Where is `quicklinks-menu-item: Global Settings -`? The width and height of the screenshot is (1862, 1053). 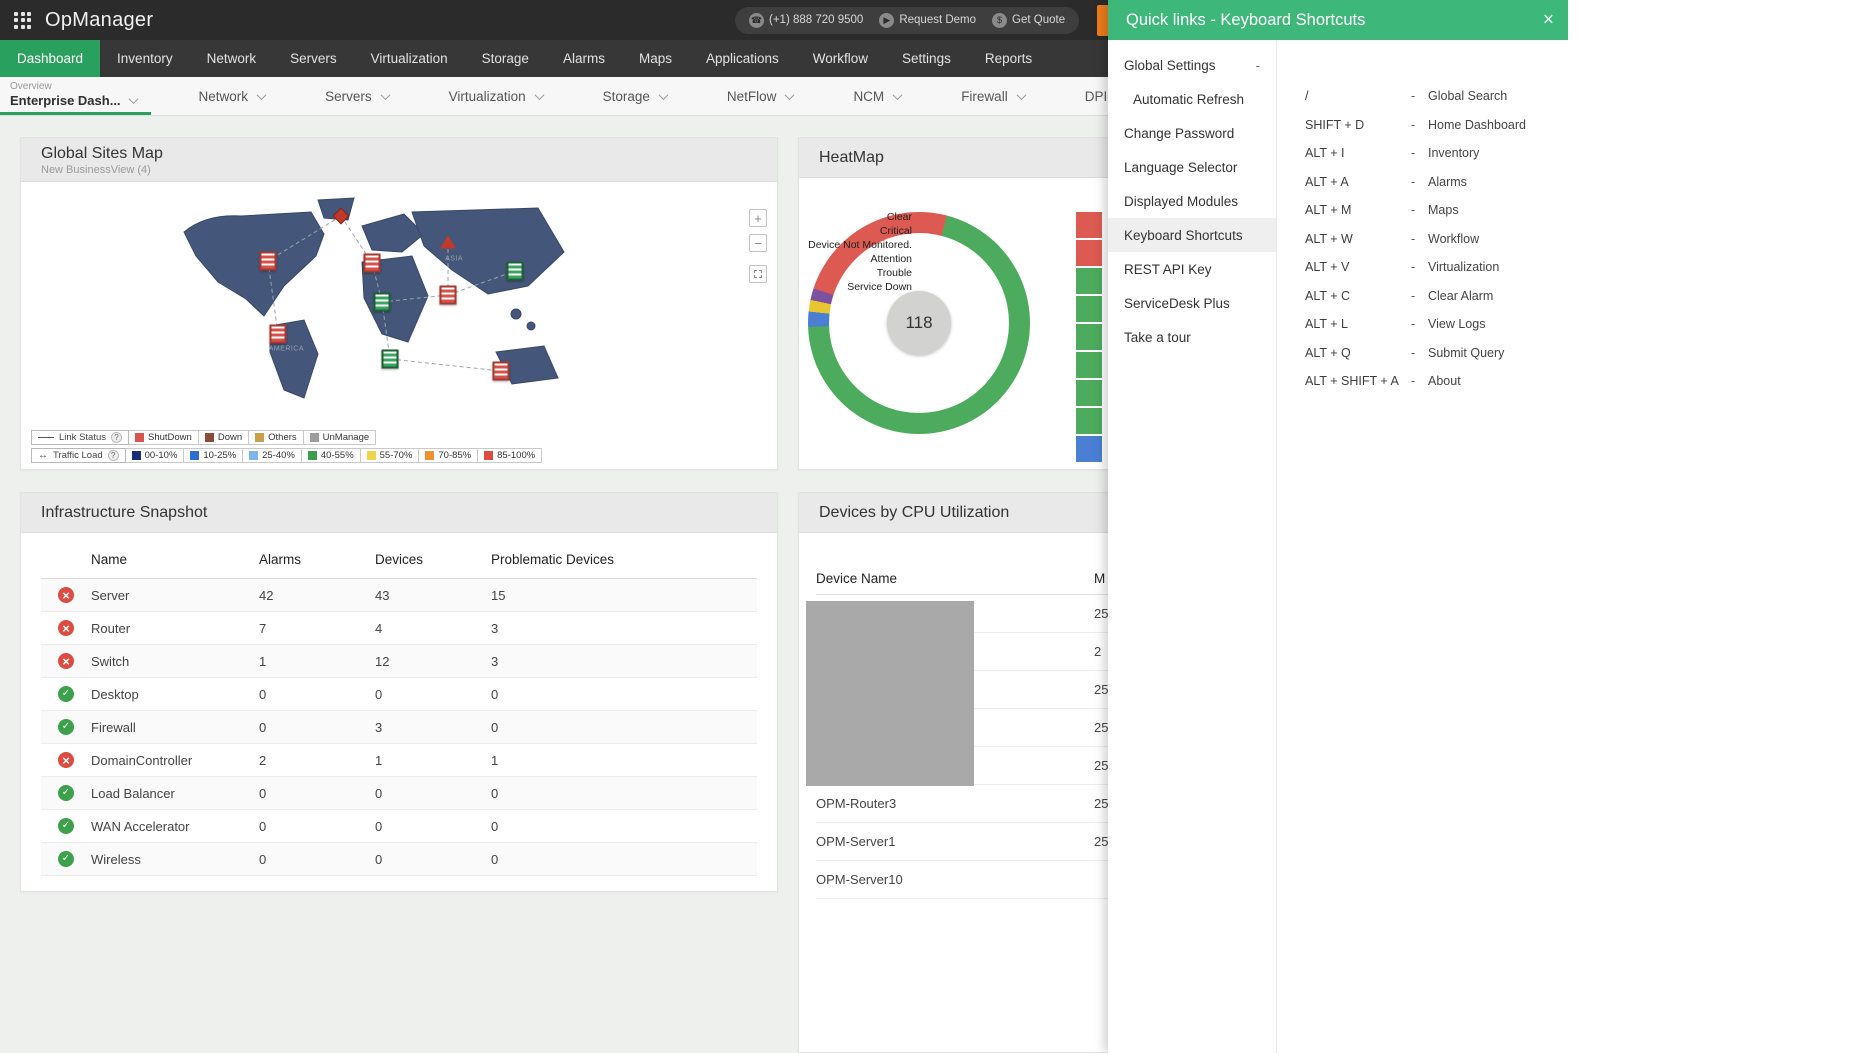
quicklinks-menu-item: Global Settings - is located at coordinates (1192, 65).